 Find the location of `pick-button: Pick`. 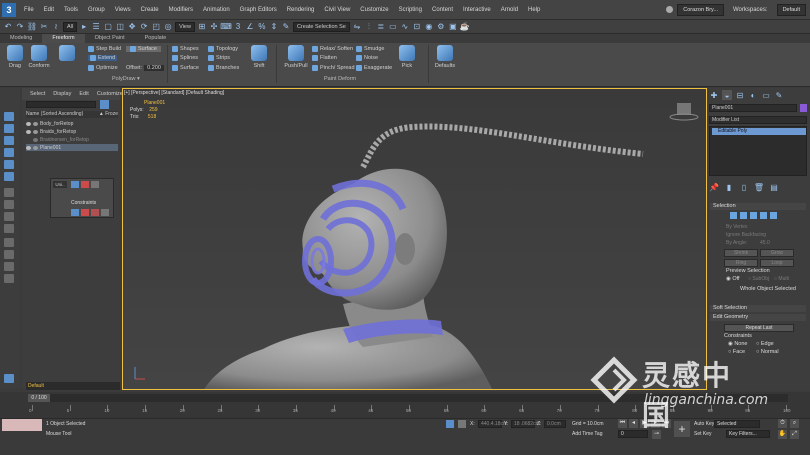

pick-button: Pick is located at coordinates (407, 56).